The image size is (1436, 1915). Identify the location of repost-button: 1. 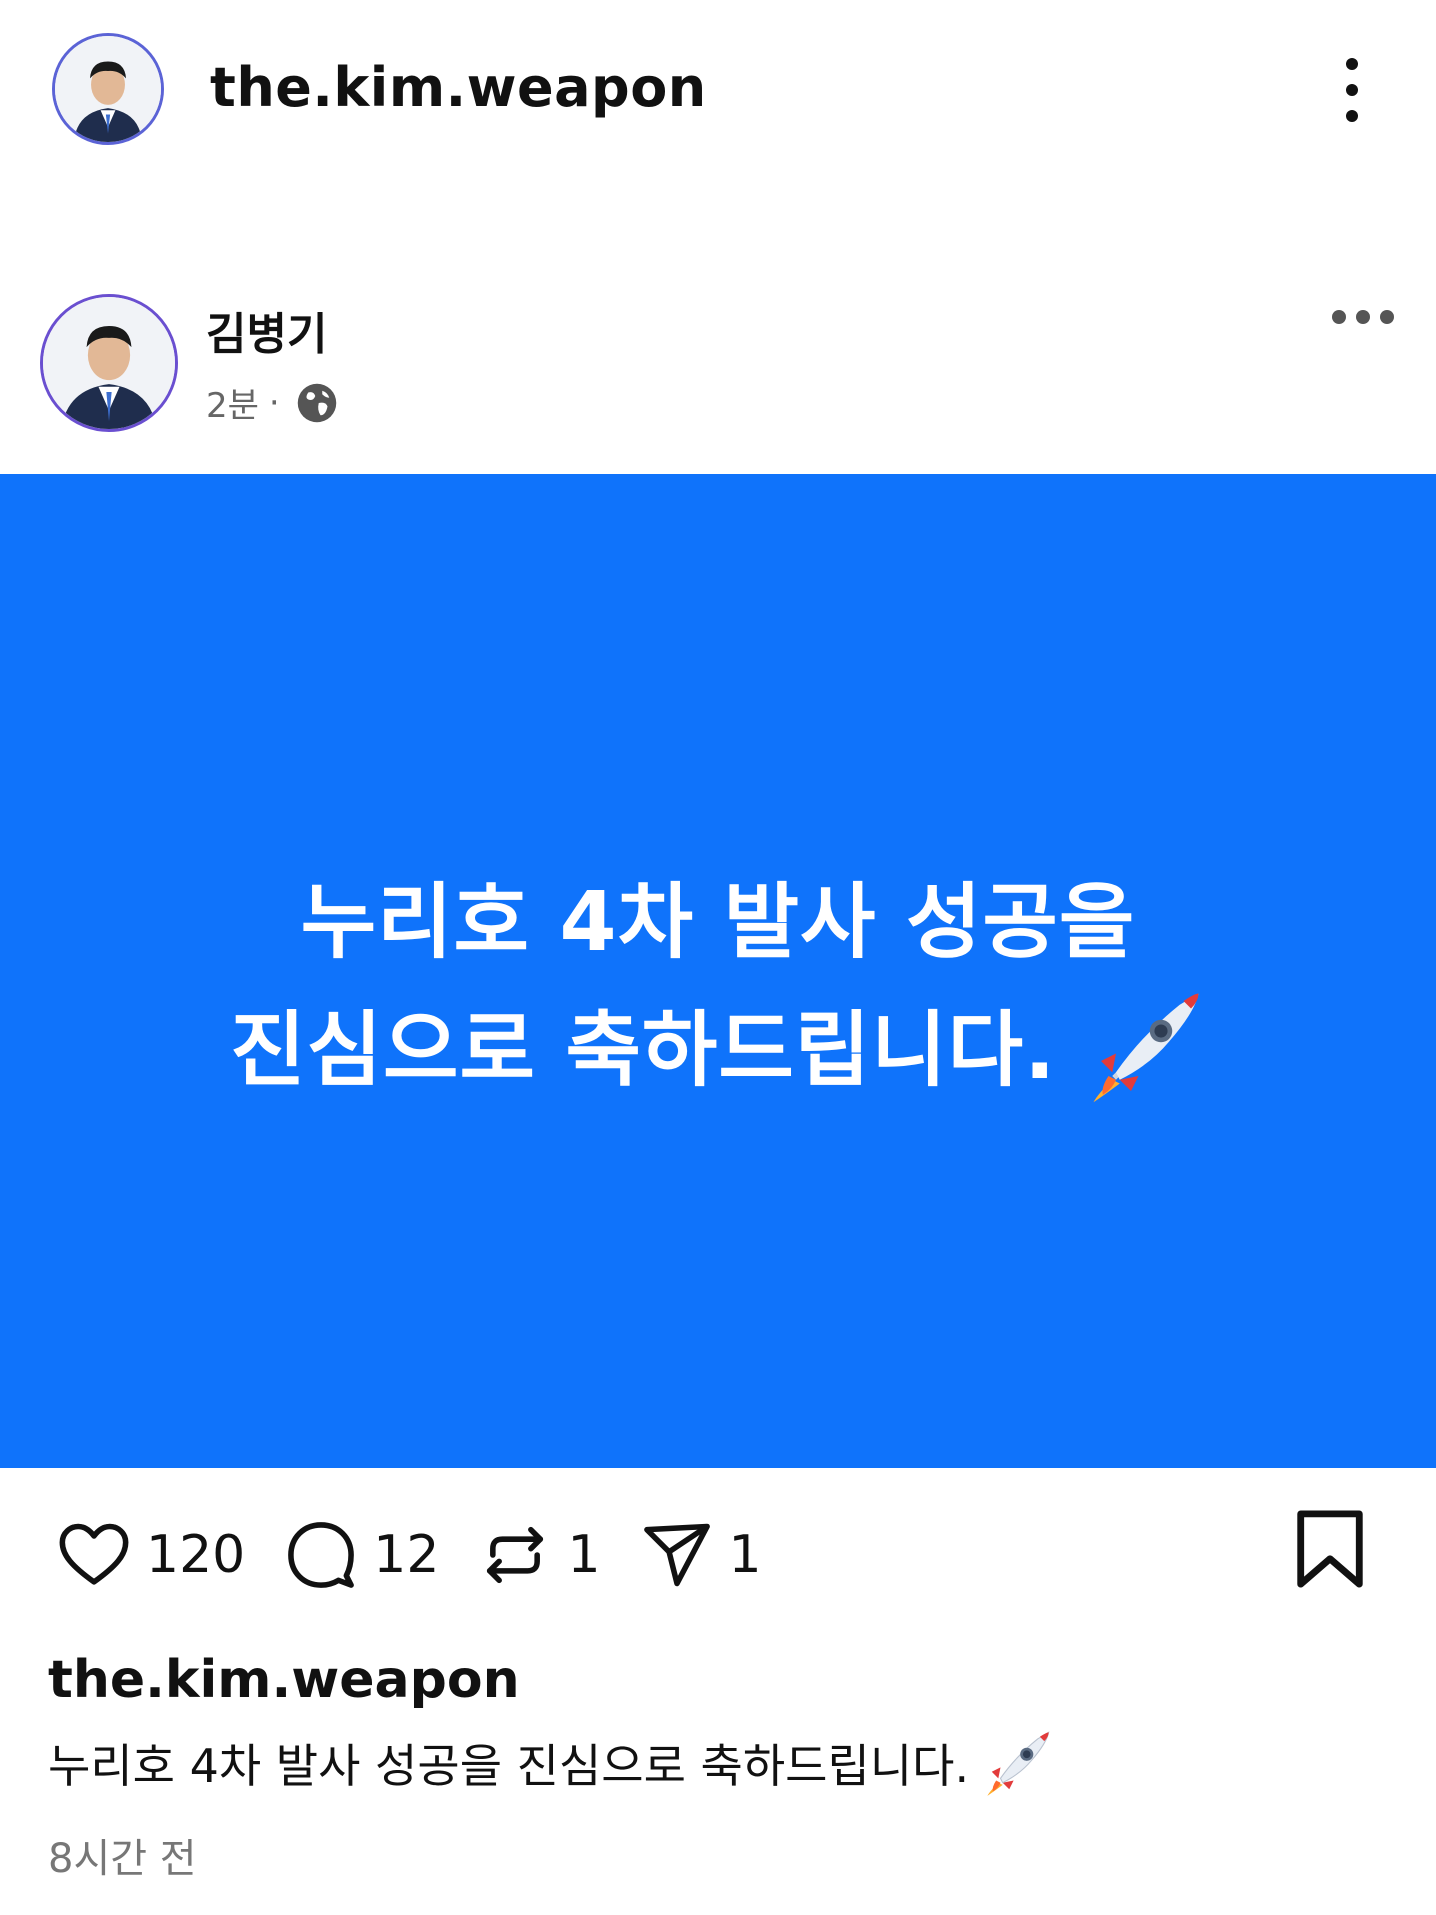
(539, 1555).